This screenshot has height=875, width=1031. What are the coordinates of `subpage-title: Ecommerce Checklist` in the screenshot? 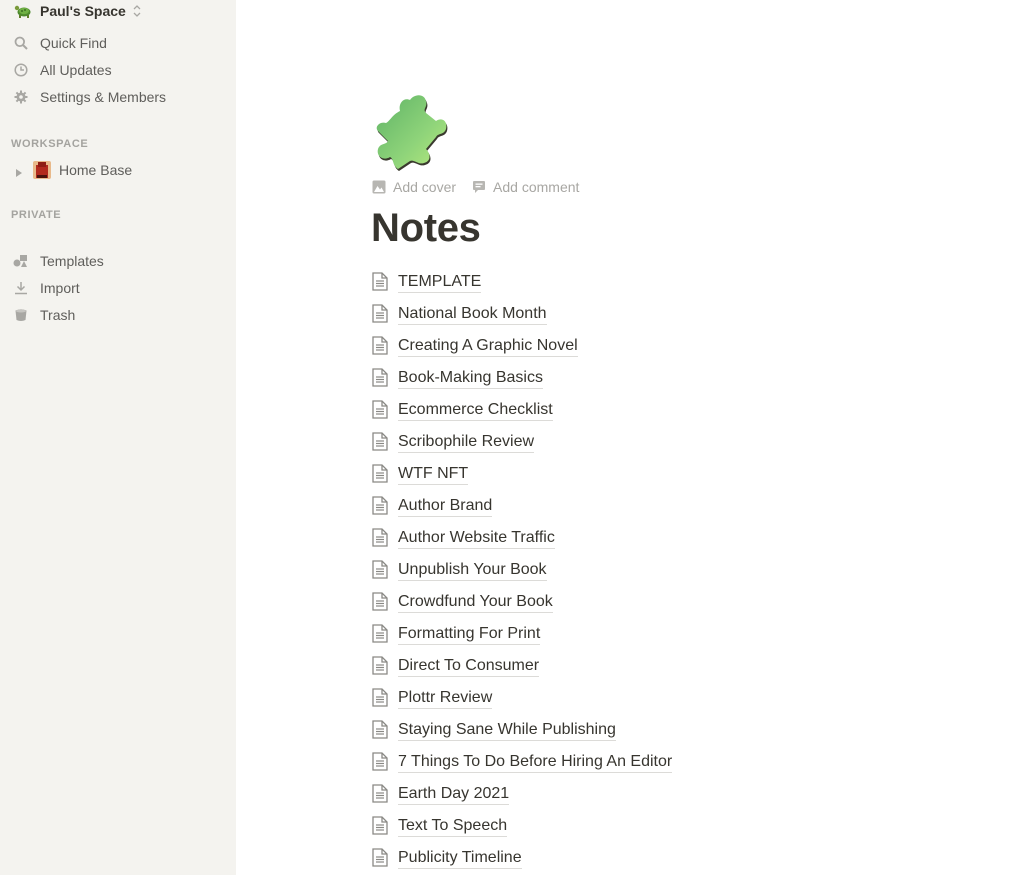 It's located at (475, 410).